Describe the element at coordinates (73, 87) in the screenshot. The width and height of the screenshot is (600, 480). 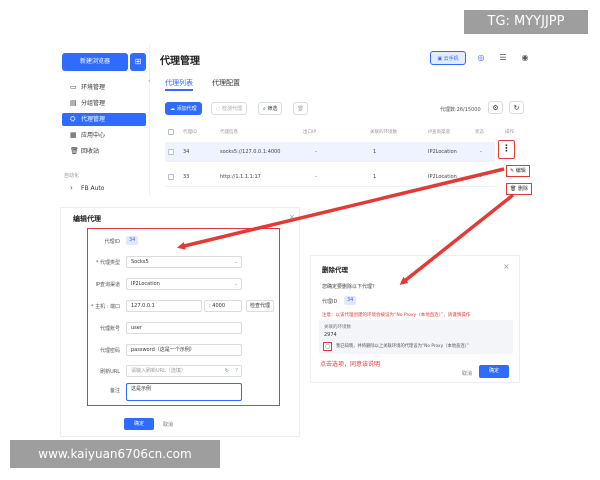
I see `environment-icon: ▭` at that location.